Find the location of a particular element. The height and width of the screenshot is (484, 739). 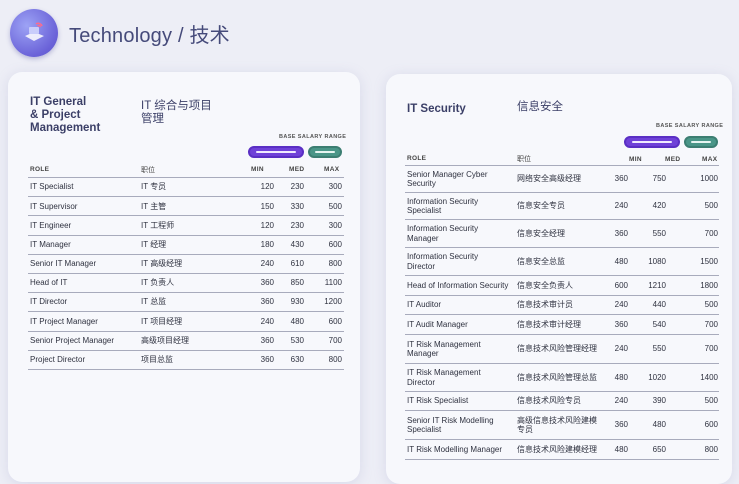

role-cell: IT Director is located at coordinates (49, 302).